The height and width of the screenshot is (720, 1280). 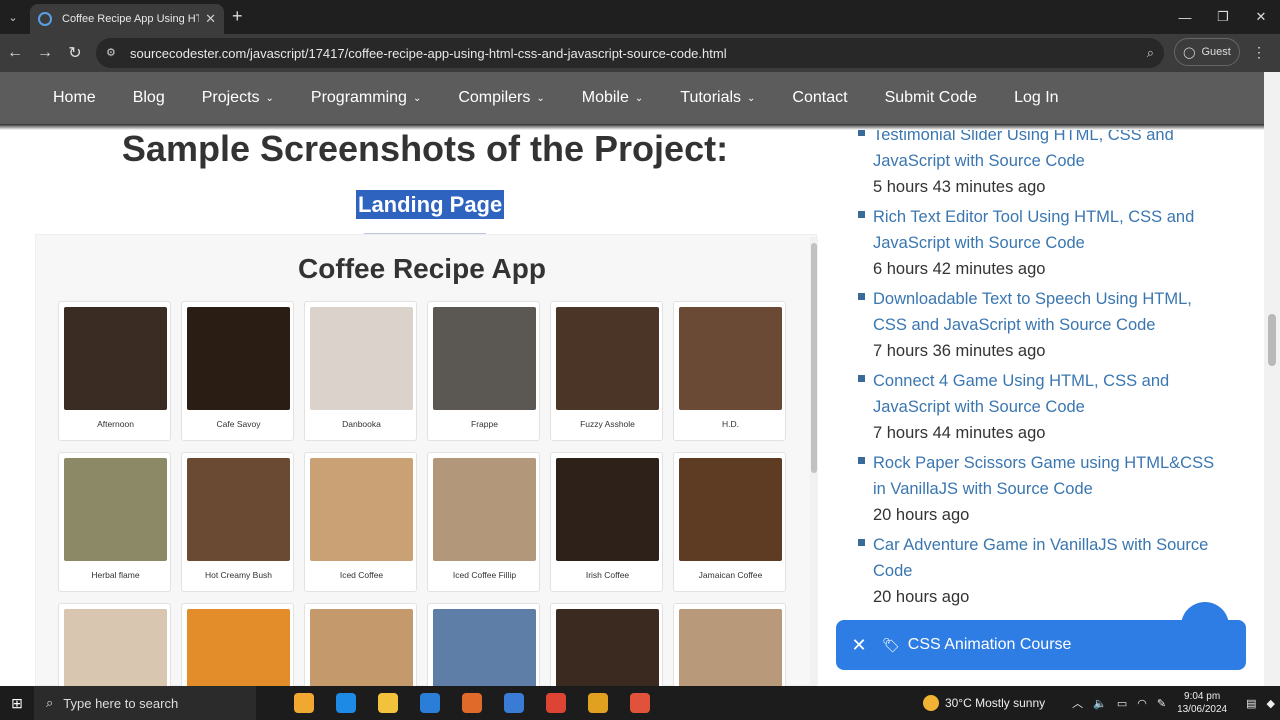 I want to click on coffee-name: Jamaican Coffee, so click(x=730, y=575).